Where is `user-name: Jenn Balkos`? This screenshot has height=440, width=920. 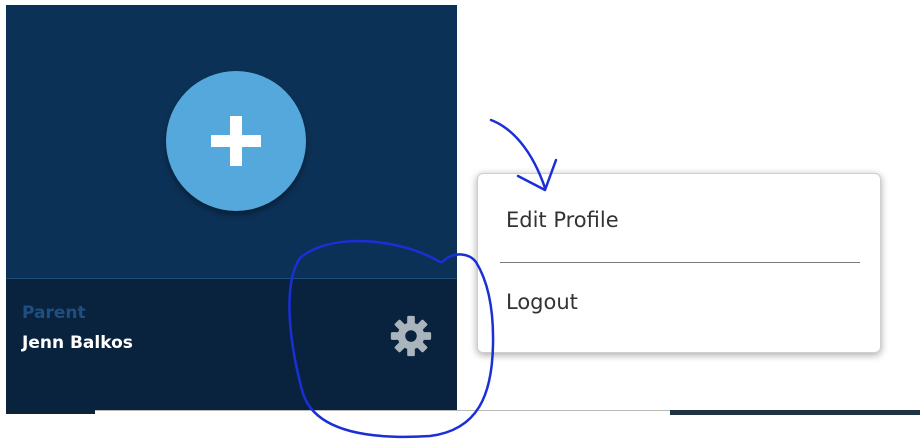 user-name: Jenn Balkos is located at coordinates (77, 343).